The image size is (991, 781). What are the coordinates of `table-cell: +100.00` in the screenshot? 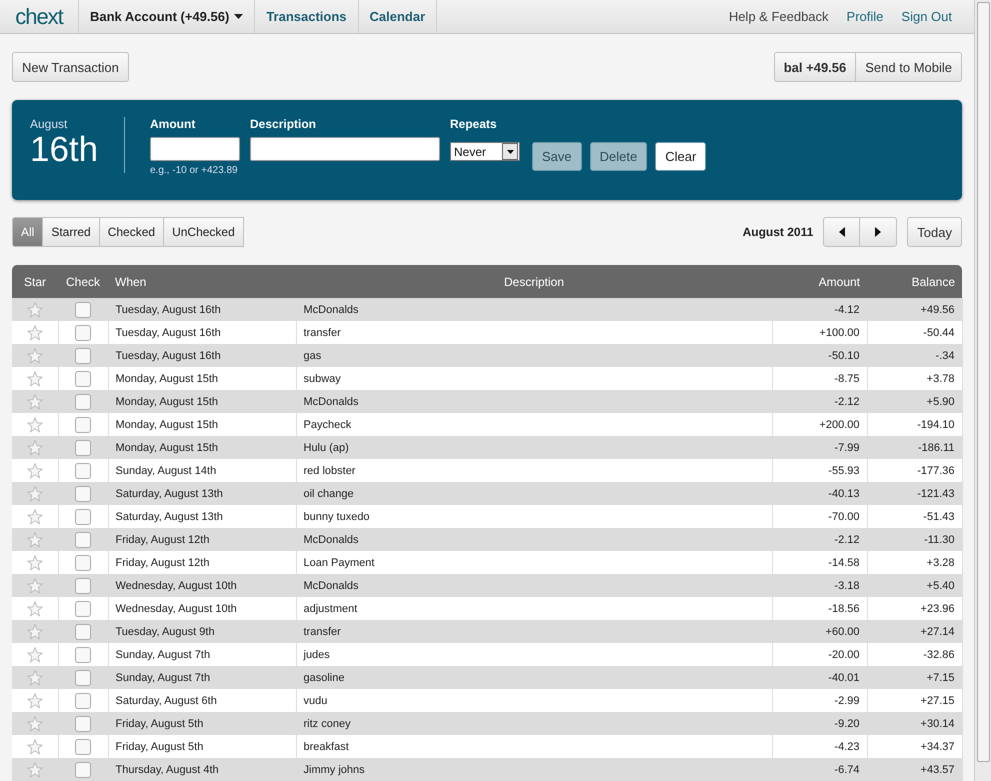 It's located at (819, 332).